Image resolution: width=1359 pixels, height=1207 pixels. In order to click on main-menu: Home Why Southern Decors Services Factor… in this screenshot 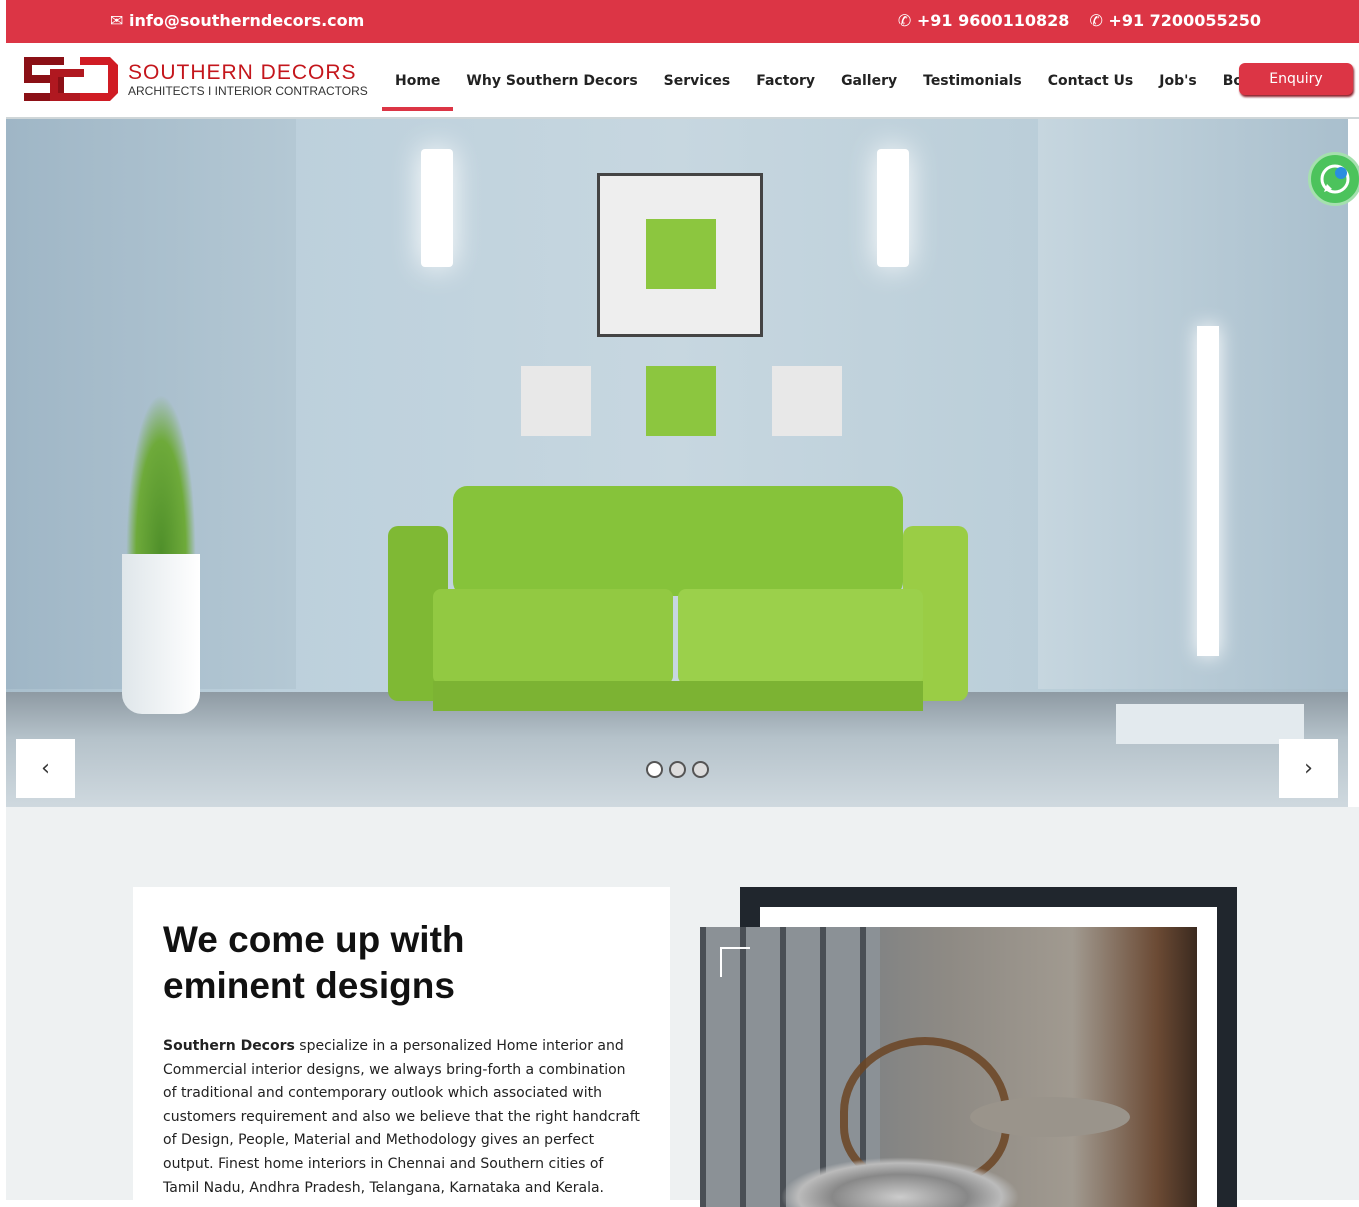, I will do `click(841, 81)`.